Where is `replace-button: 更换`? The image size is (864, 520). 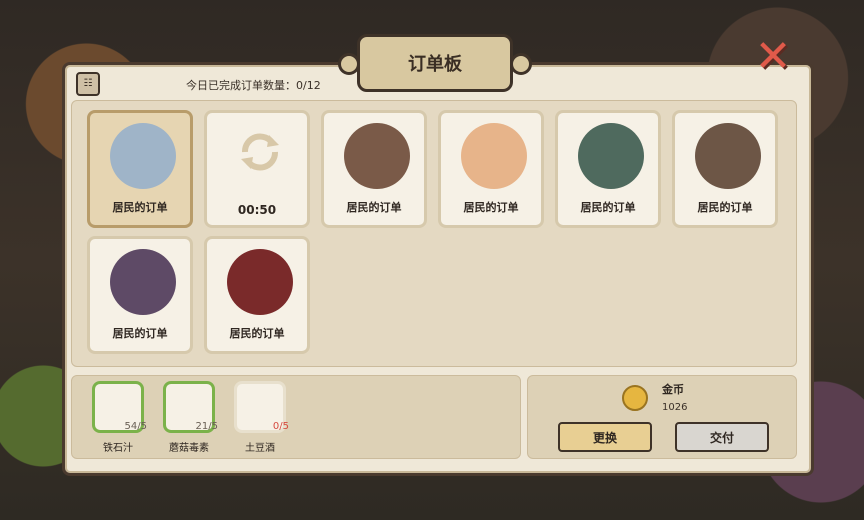
replace-button: 更换 is located at coordinates (605, 437).